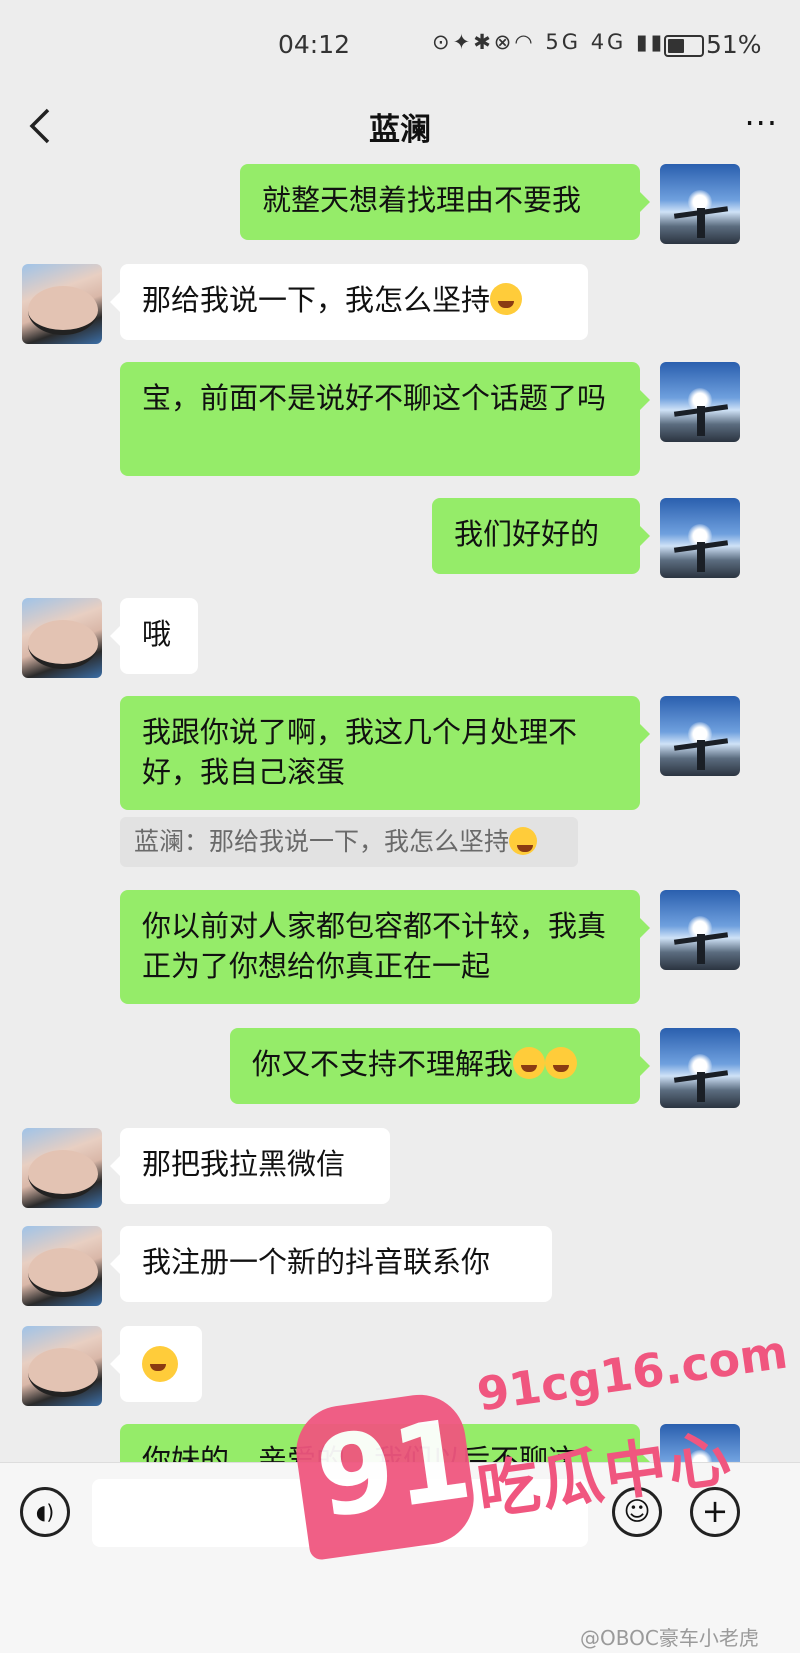 This screenshot has width=800, height=1653. I want to click on message-text: 那给我说一下，我怎么坚持, so click(316, 300).